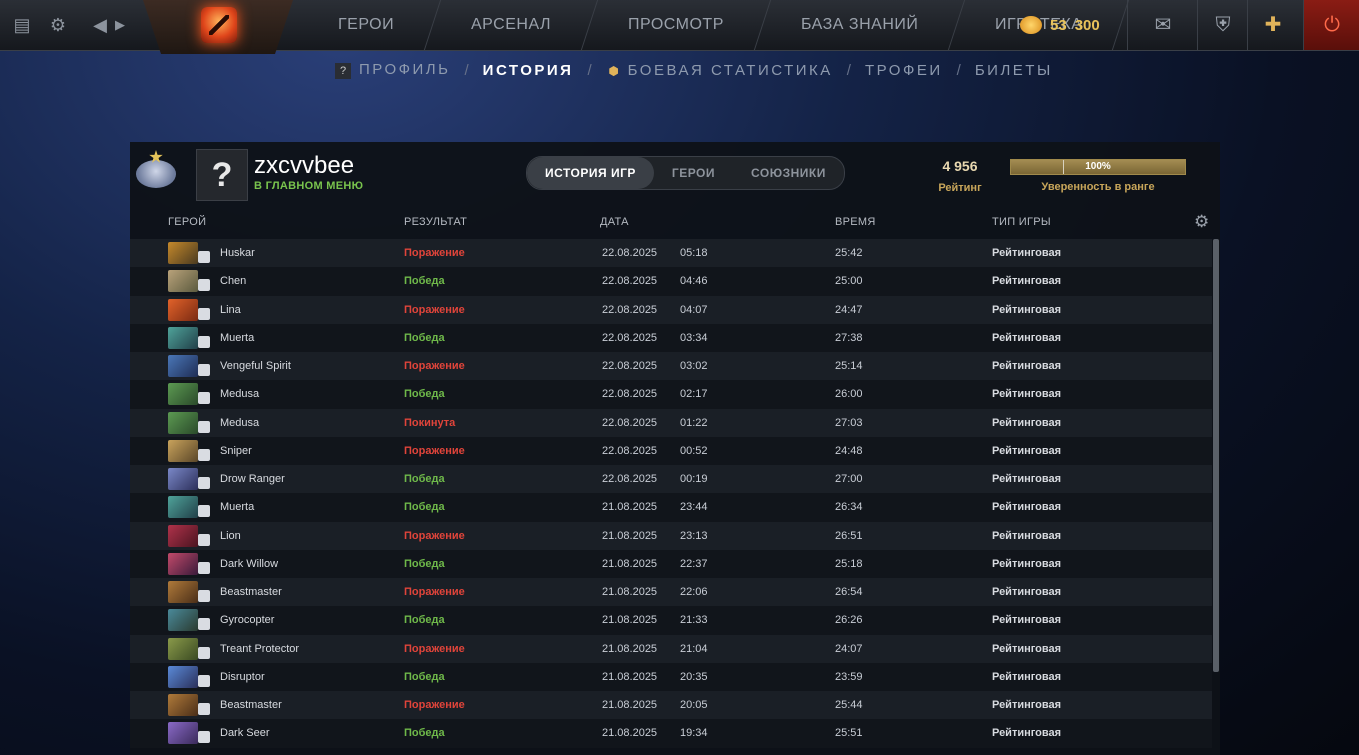 The height and width of the screenshot is (755, 1359). Describe the element at coordinates (187, 222) in the screenshot. I see `col-hero: ГЕРОЙ` at that location.